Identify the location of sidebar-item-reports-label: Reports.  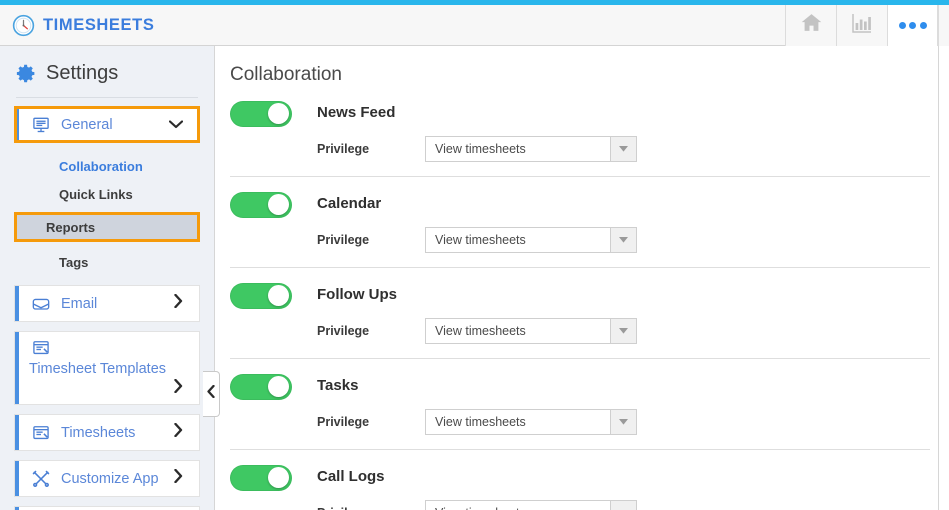
(71, 227).